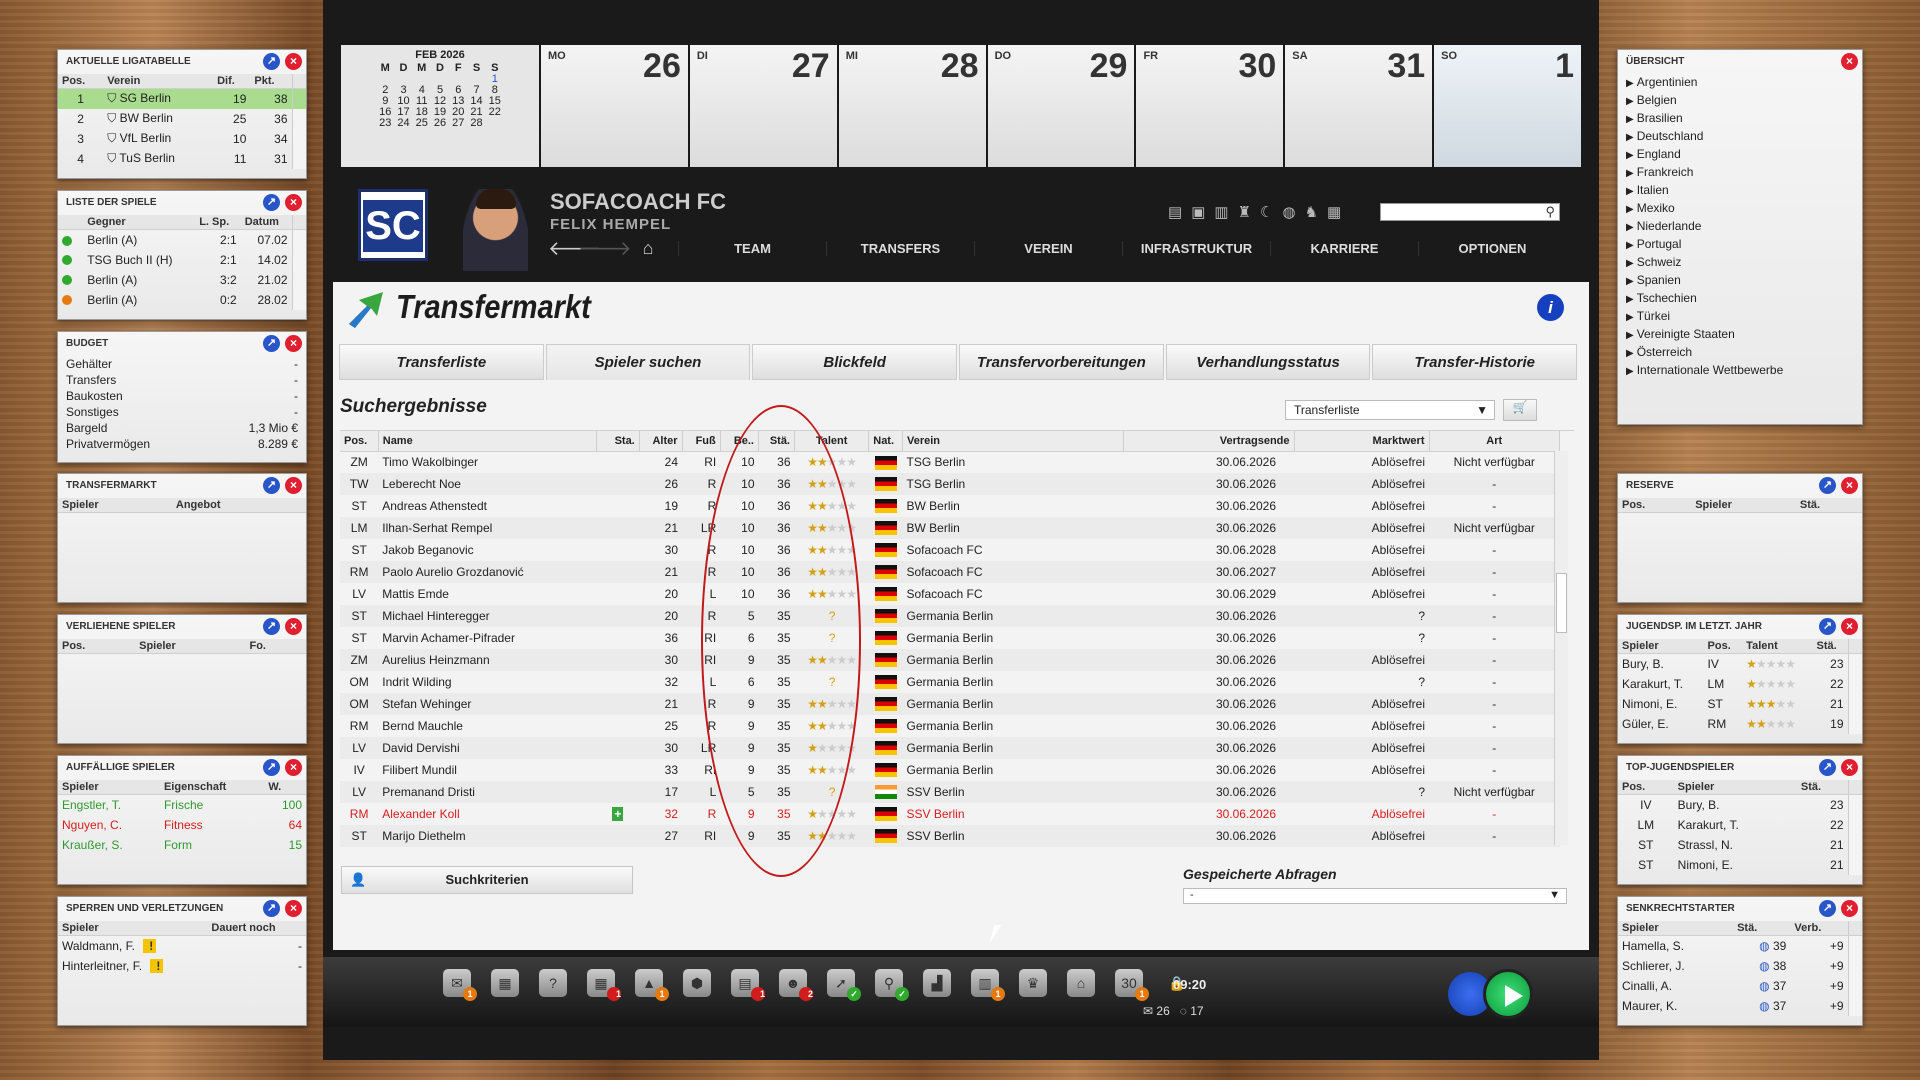  I want to click on training-field-icon: ▦ 1, so click(604, 985).